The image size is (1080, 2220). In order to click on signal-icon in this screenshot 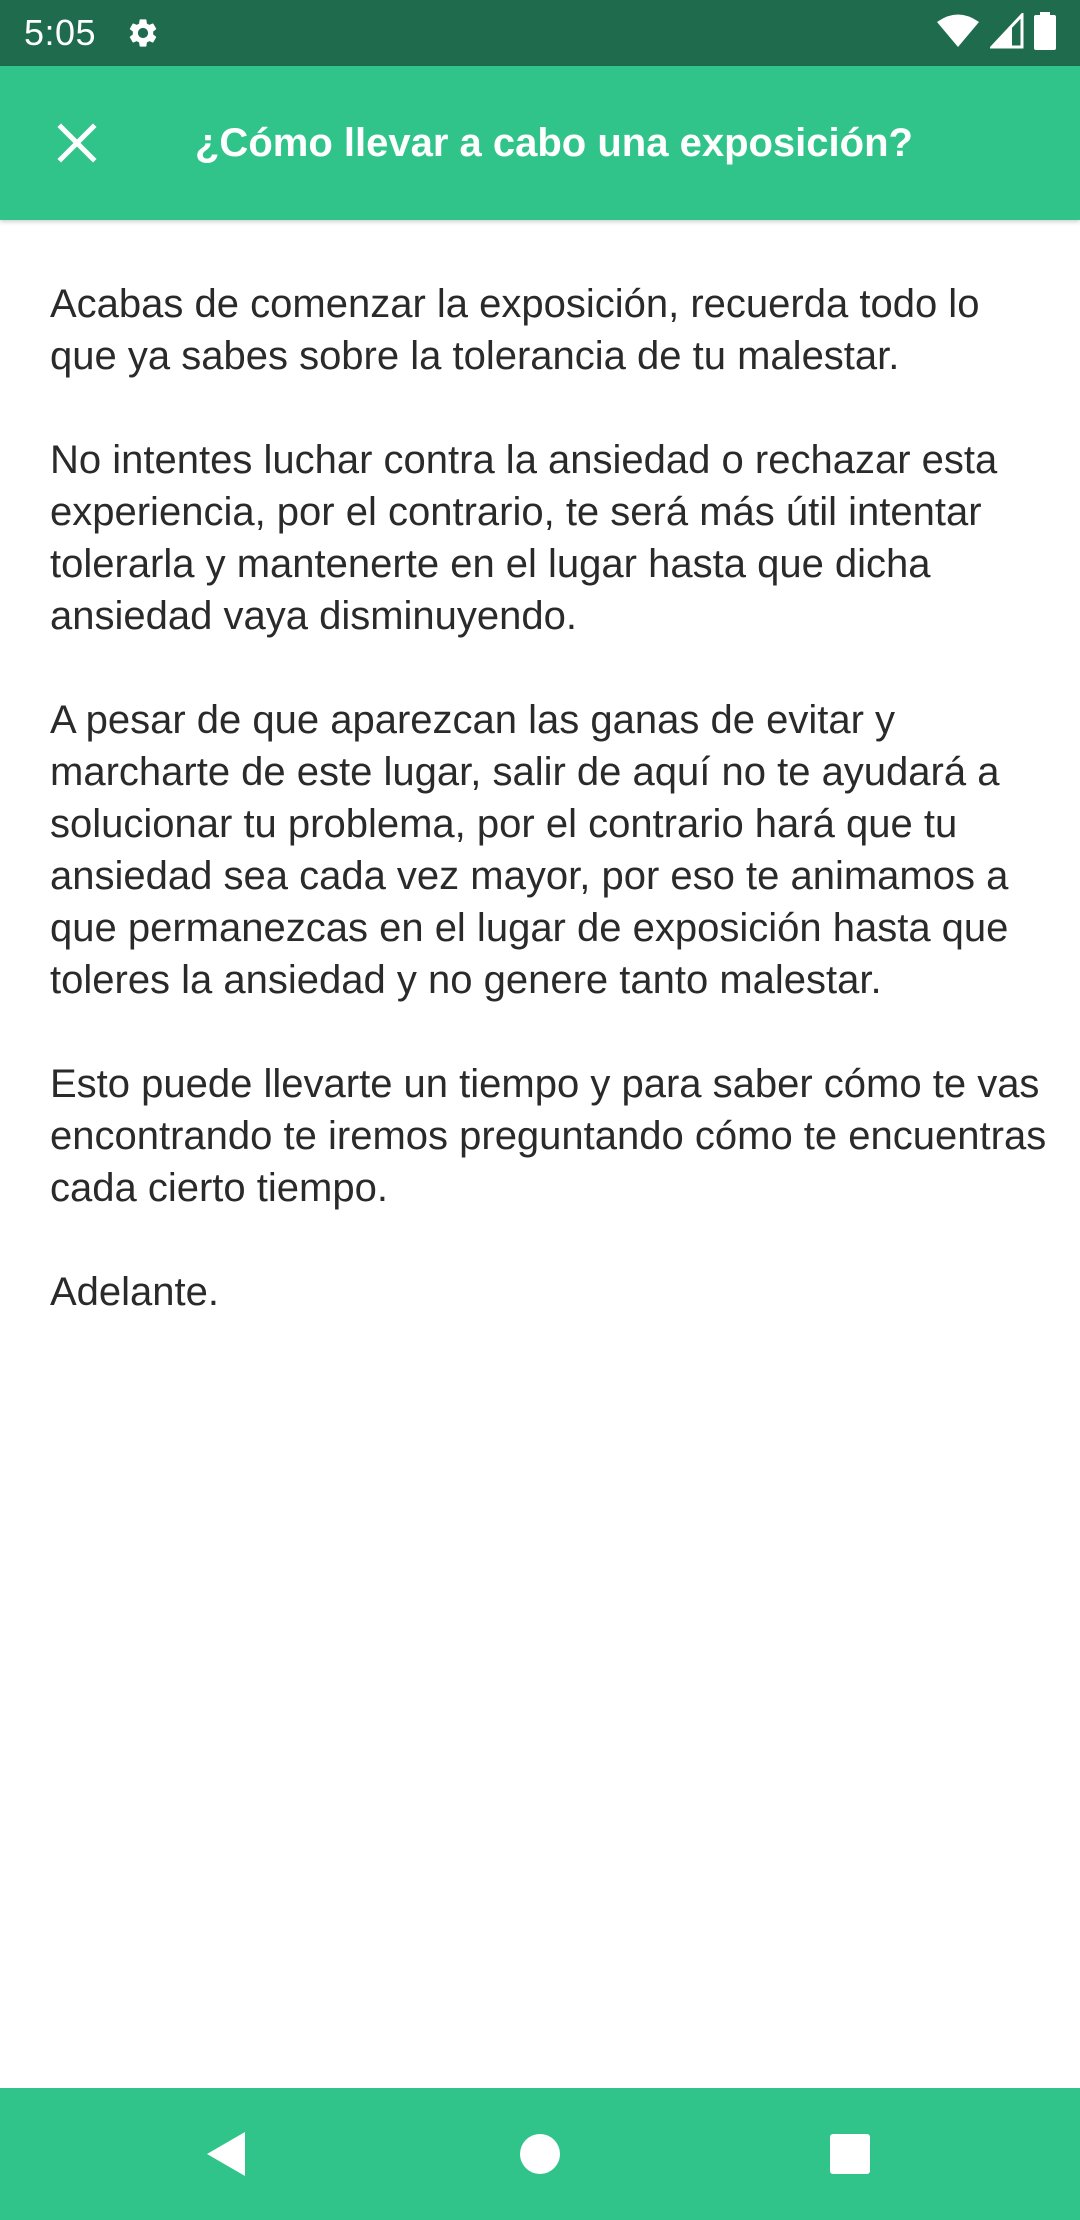, I will do `click(1006, 32)`.